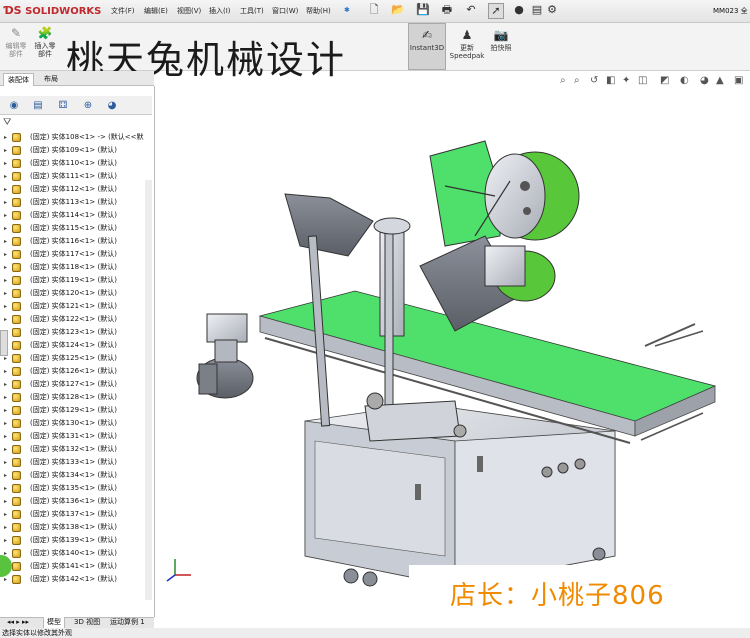 This screenshot has height=638, width=750. Describe the element at coordinates (18, 622) in the screenshot. I see `nav-arrows-icon: ◂◂ ▸ ▸▸` at that location.